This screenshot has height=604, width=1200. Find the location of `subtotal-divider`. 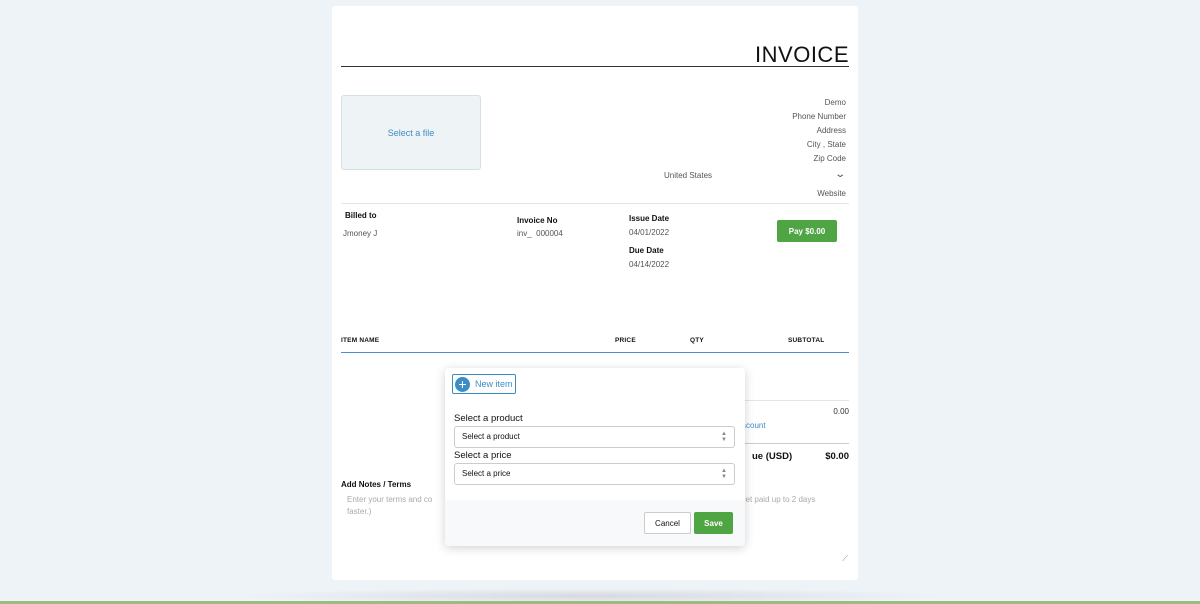

subtotal-divider is located at coordinates (789, 400).